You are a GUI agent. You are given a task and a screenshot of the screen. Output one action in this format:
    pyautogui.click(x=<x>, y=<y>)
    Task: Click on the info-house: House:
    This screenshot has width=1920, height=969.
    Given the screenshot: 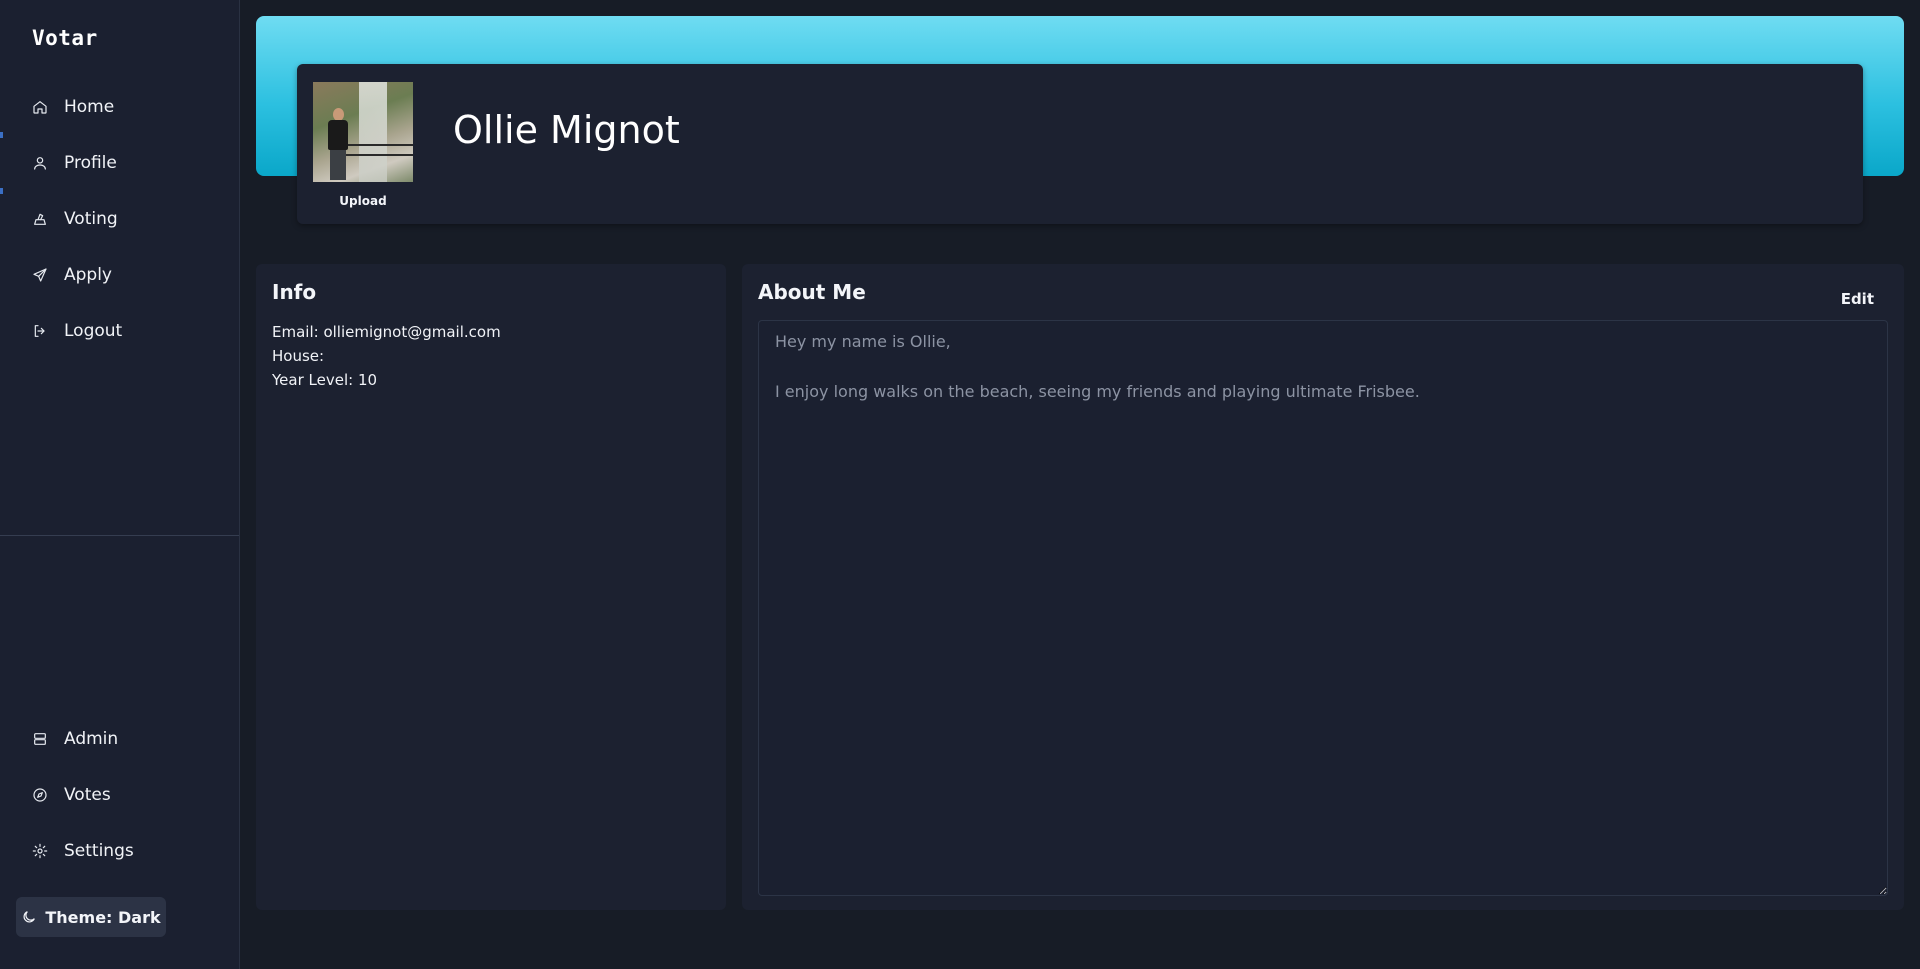 What is the action you would take?
    pyautogui.click(x=298, y=356)
    